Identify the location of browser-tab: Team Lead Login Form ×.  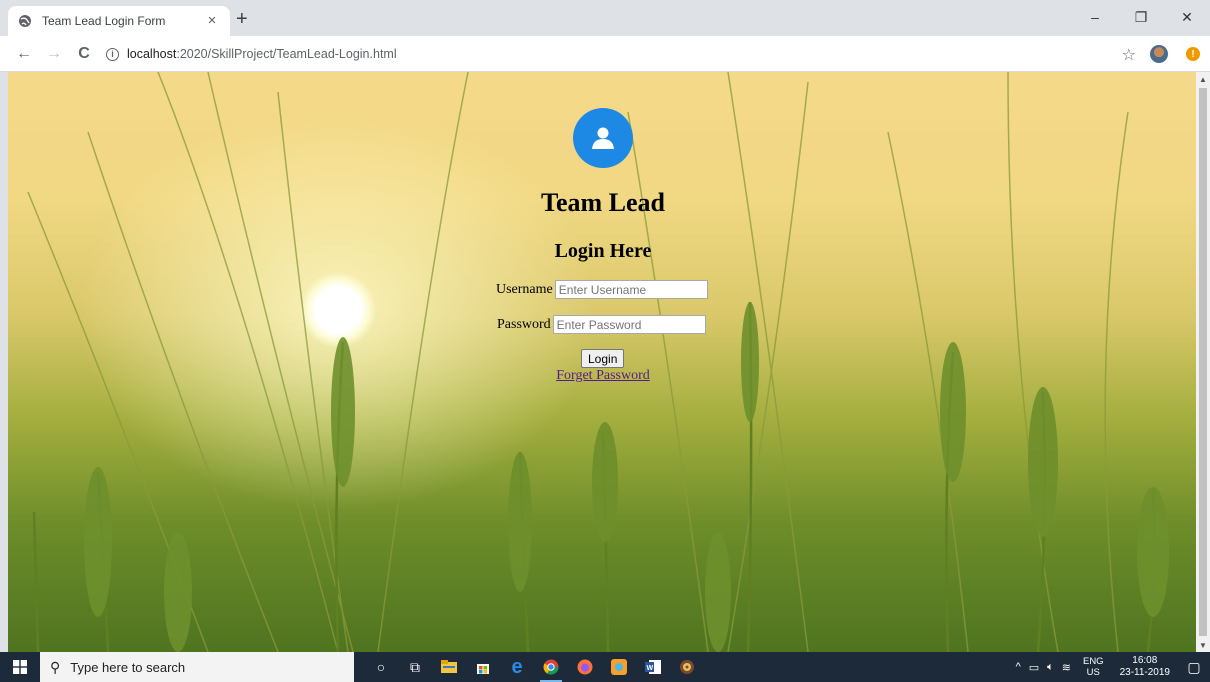
(119, 21).